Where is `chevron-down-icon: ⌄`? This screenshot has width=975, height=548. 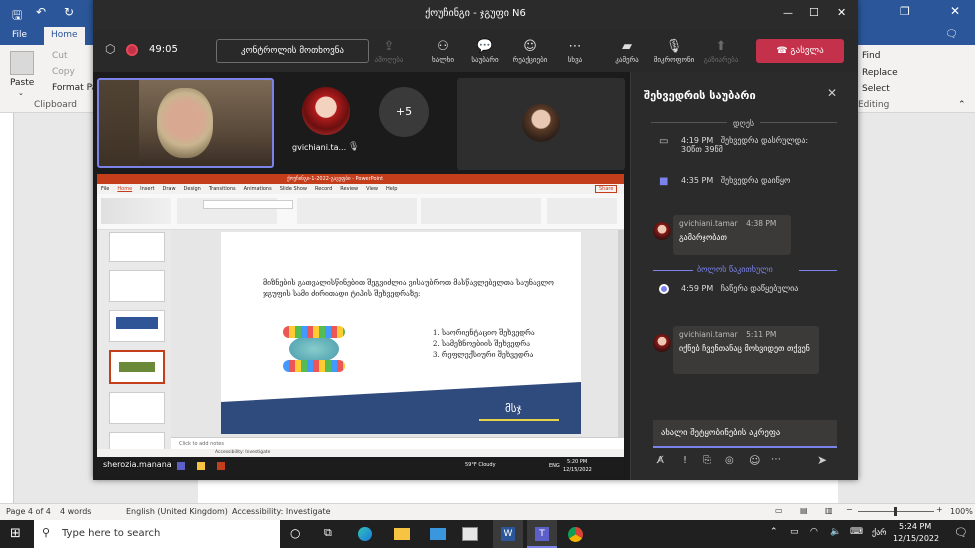
chevron-down-icon: ⌄ is located at coordinates (21, 93).